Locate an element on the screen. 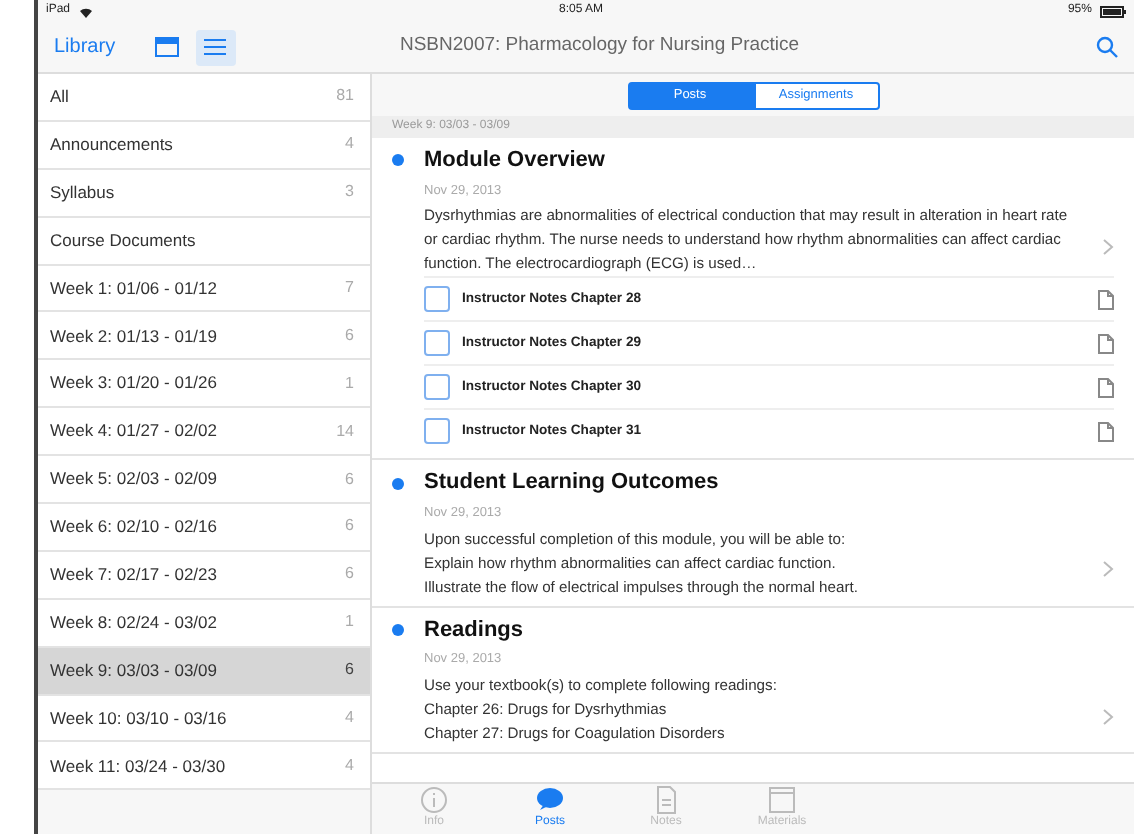 The width and height of the screenshot is (1134, 834). sidebar-item: Week 11: 03/24 - 03/30 4 is located at coordinates (204, 766).